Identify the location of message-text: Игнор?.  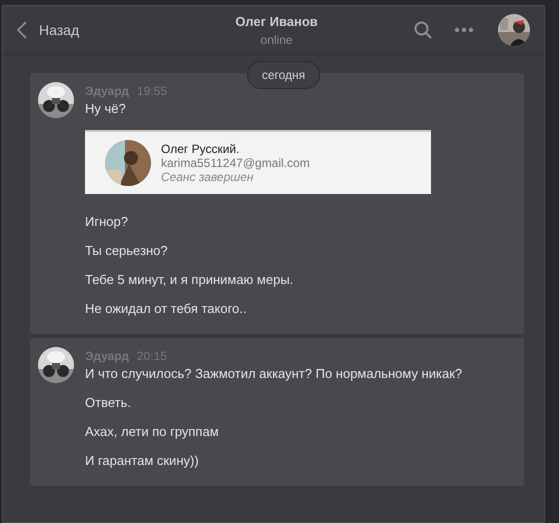
(107, 221).